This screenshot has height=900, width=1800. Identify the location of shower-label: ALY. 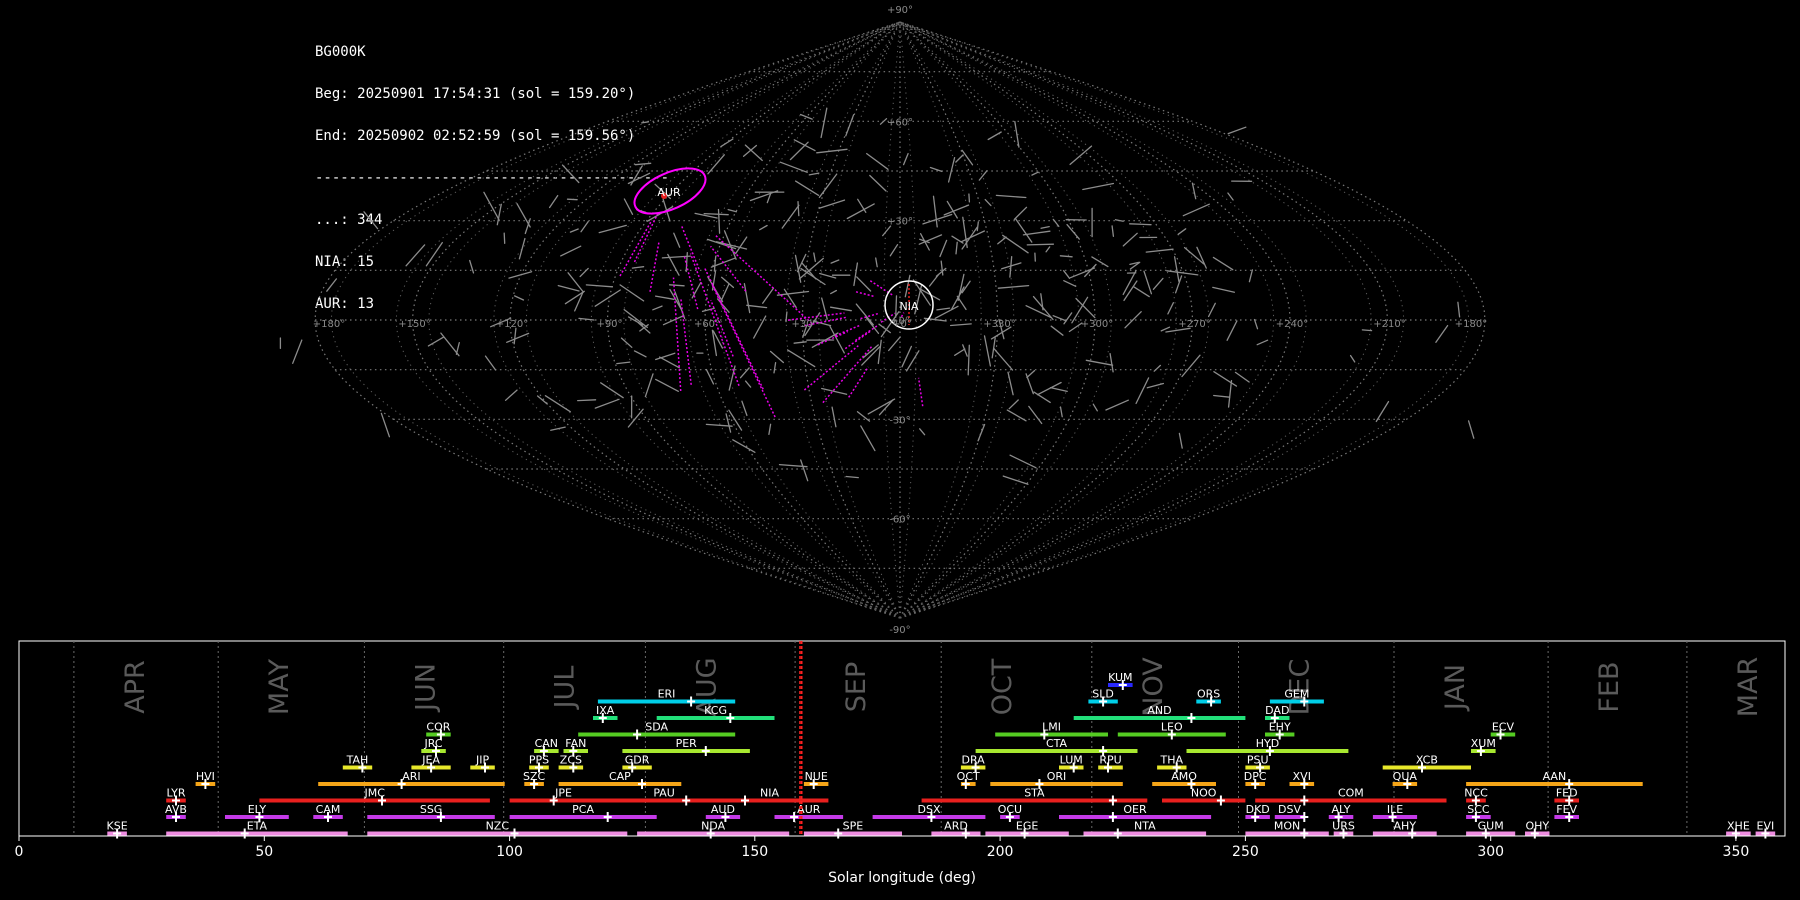
(1341, 809).